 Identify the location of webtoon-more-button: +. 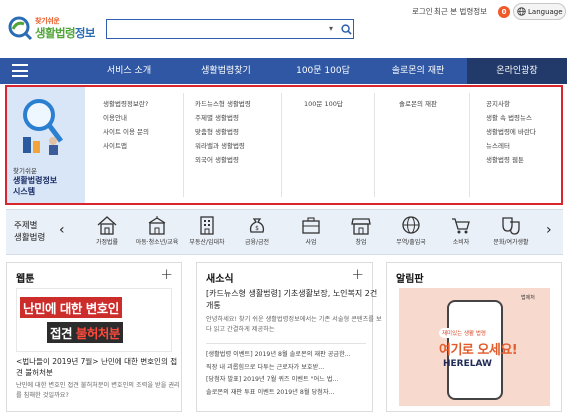
(166, 274).